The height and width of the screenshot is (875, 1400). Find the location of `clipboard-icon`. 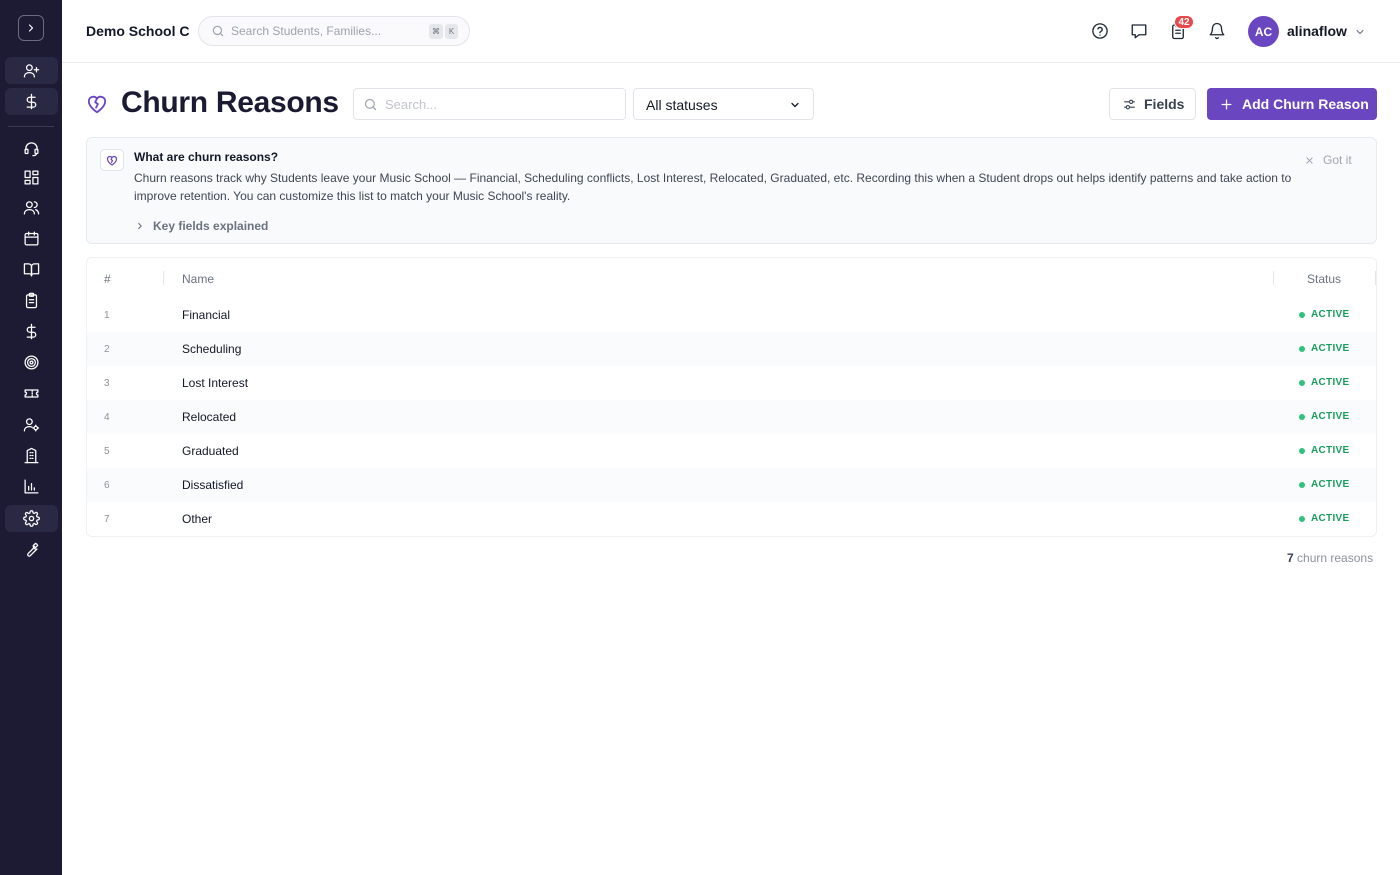

clipboard-icon is located at coordinates (31, 300).